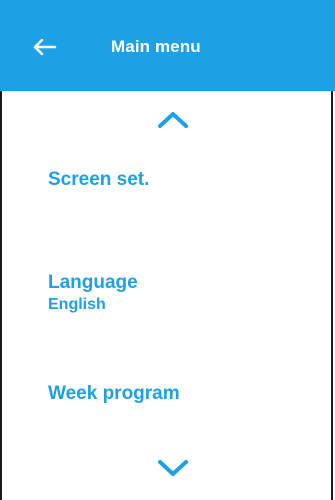  I want to click on menu-item-label: Screen set., so click(99, 179).